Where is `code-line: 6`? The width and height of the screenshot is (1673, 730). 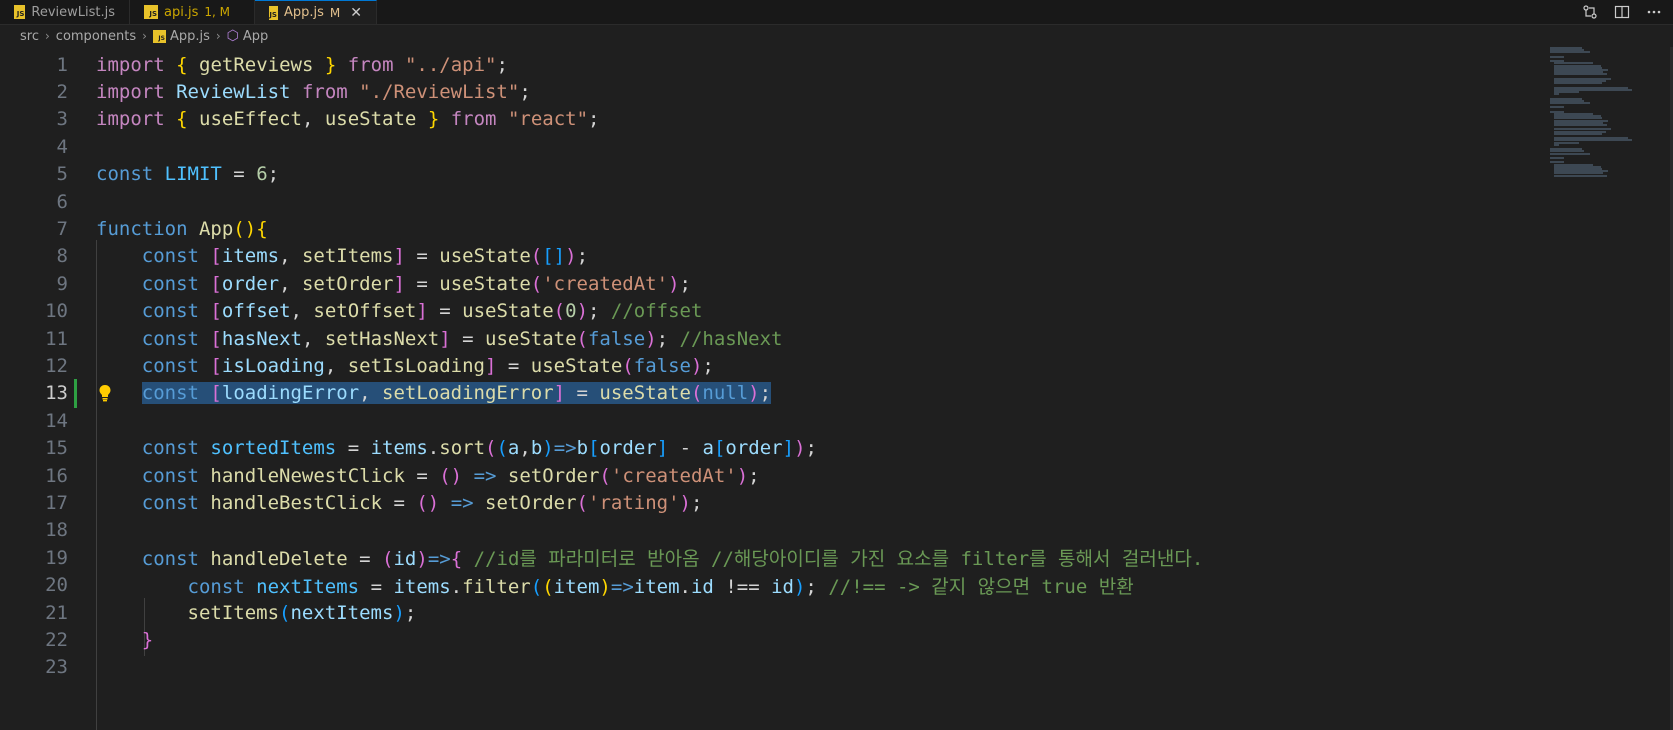
code-line: 6 is located at coordinates (780, 201).